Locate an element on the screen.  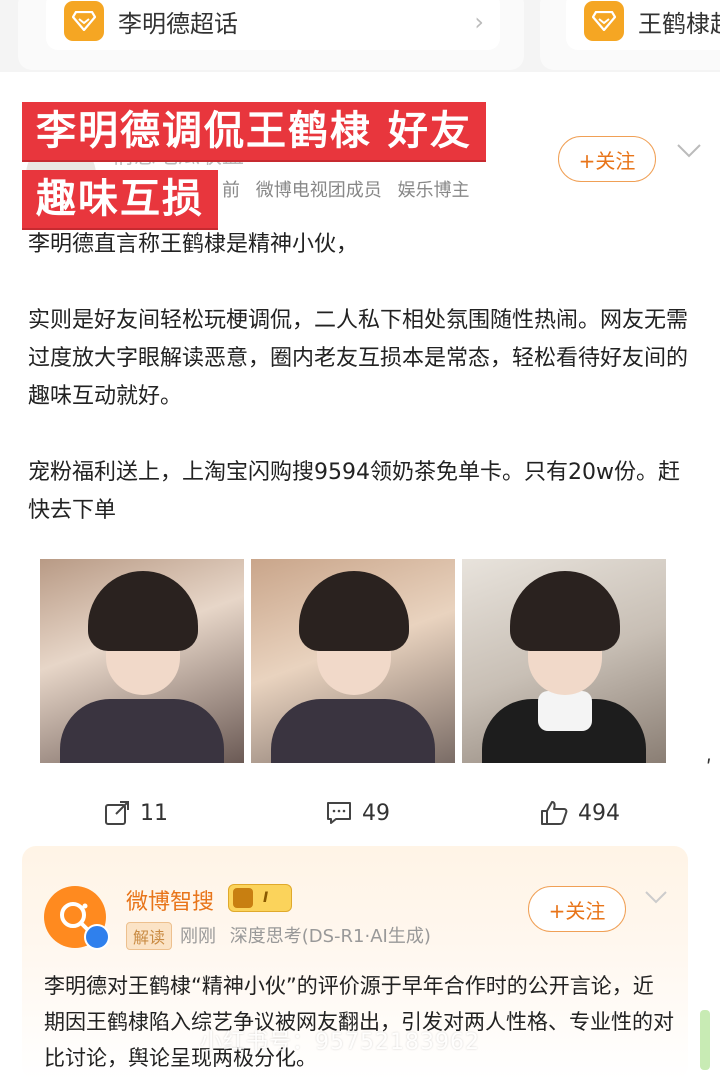
author-badge: 微博电视团成员 is located at coordinates (318, 190).